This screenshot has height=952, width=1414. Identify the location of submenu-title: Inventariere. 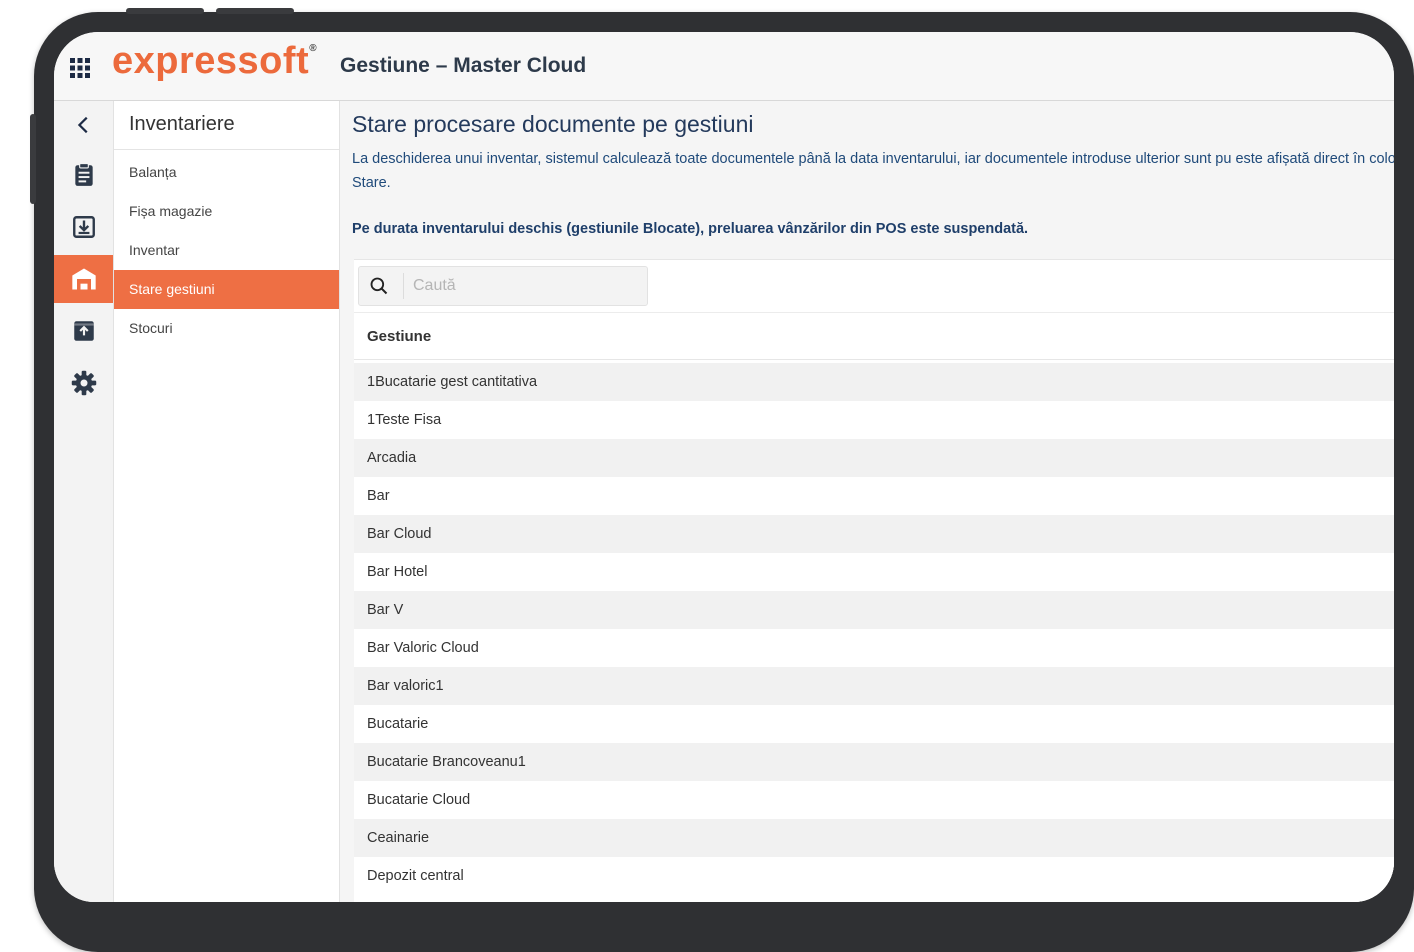
(226, 125).